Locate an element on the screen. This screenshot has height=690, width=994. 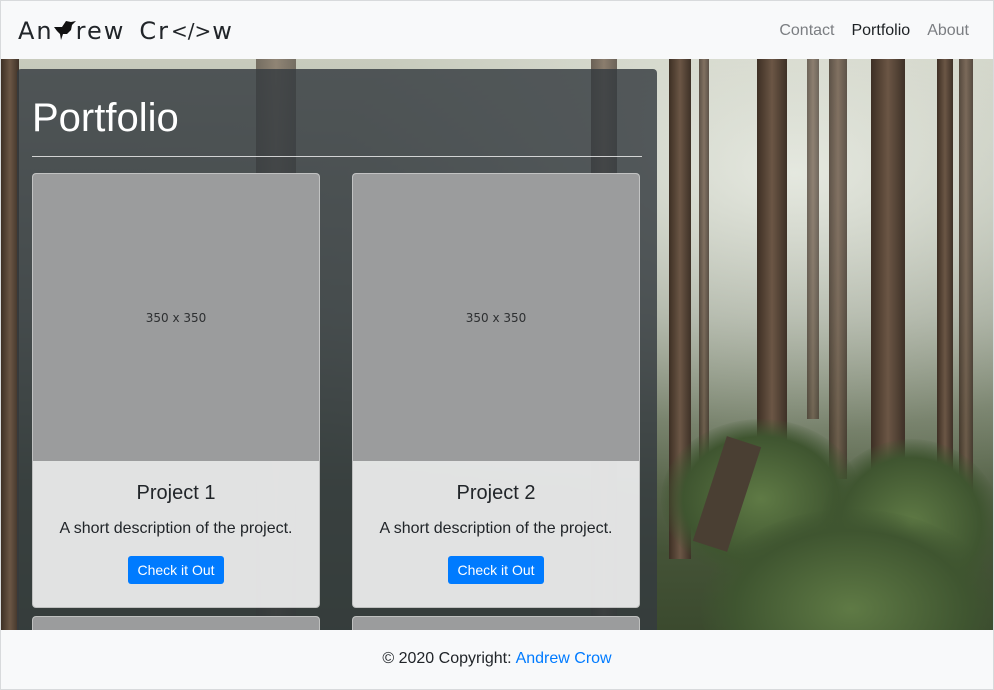
brand-text-2: rew is located at coordinates (100, 30).